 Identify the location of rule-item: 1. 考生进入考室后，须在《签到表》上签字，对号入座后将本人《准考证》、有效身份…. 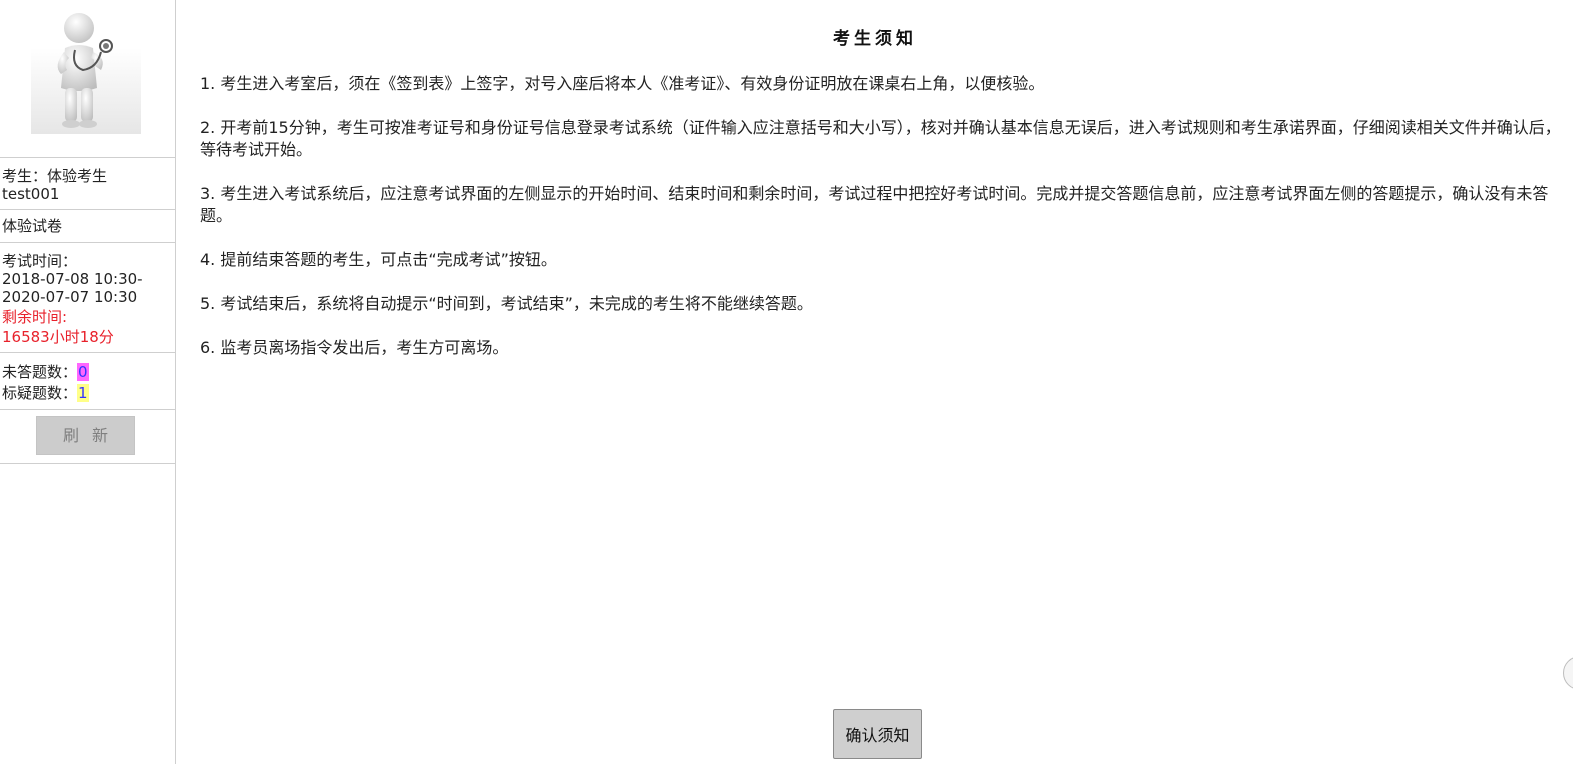
(622, 83).